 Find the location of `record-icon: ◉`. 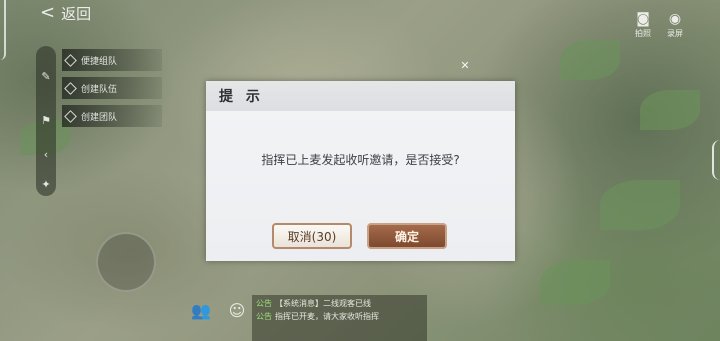

record-icon: ◉ is located at coordinates (675, 19).